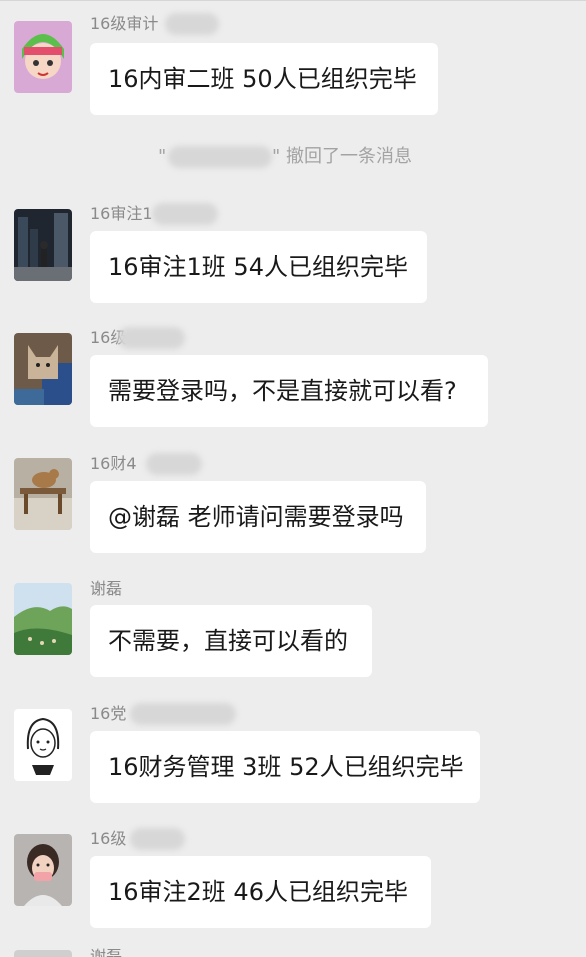 The width and height of the screenshot is (586, 957). Describe the element at coordinates (43, 494) in the screenshot. I see `dog-bench-avatar` at that location.